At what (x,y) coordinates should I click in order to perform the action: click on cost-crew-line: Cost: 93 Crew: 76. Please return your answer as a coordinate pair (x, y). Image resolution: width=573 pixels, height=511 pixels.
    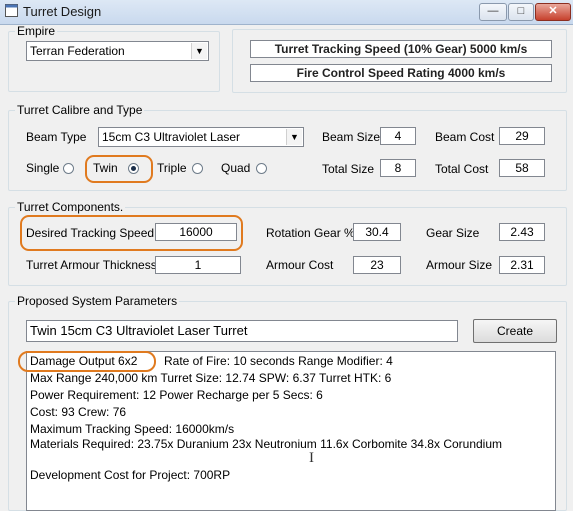
    Looking at the image, I should click on (78, 412).